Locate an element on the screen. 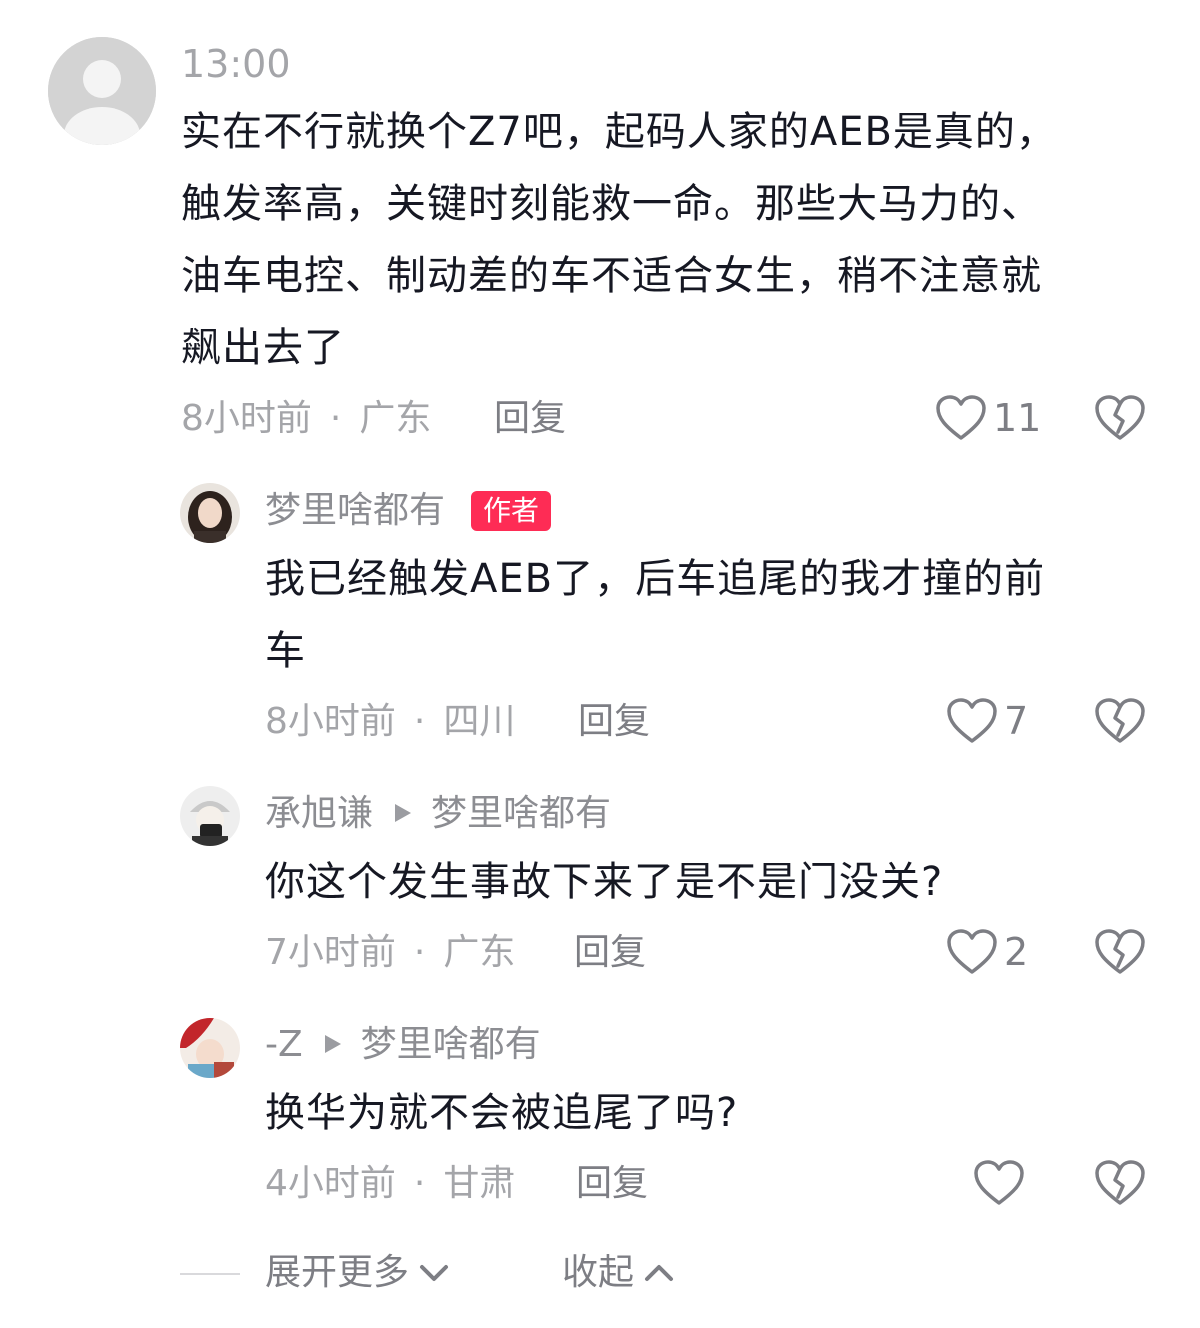  collapse-button: 收起 is located at coordinates (619, 1273).